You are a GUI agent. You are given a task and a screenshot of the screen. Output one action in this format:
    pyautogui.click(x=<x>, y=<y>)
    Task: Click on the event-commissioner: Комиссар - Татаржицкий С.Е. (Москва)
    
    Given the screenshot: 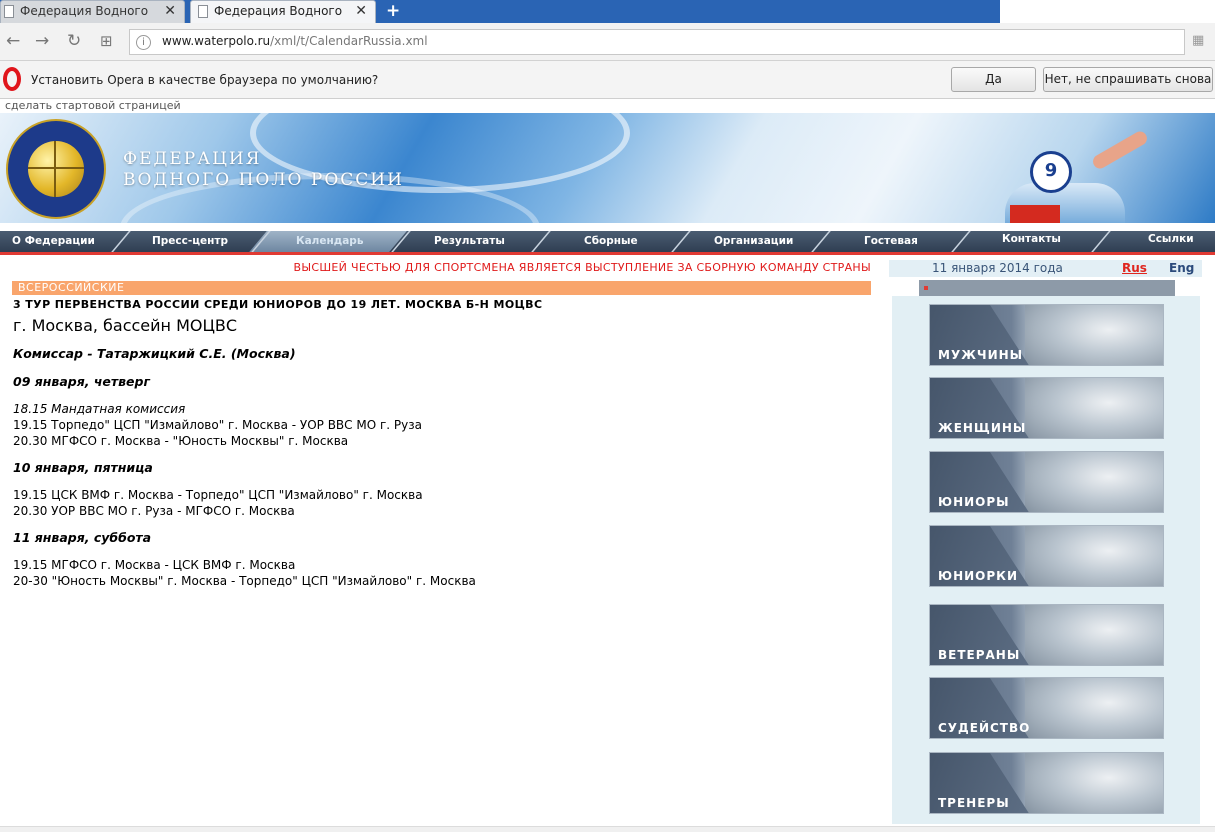 What is the action you would take?
    pyautogui.click(x=154, y=353)
    